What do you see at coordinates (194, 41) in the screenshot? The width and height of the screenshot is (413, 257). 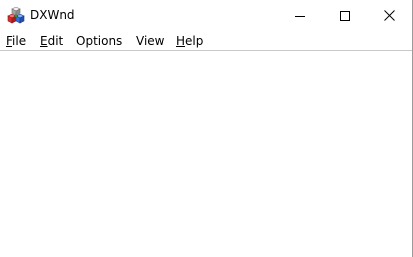 I see `menu-help-label-rest: elp` at bounding box center [194, 41].